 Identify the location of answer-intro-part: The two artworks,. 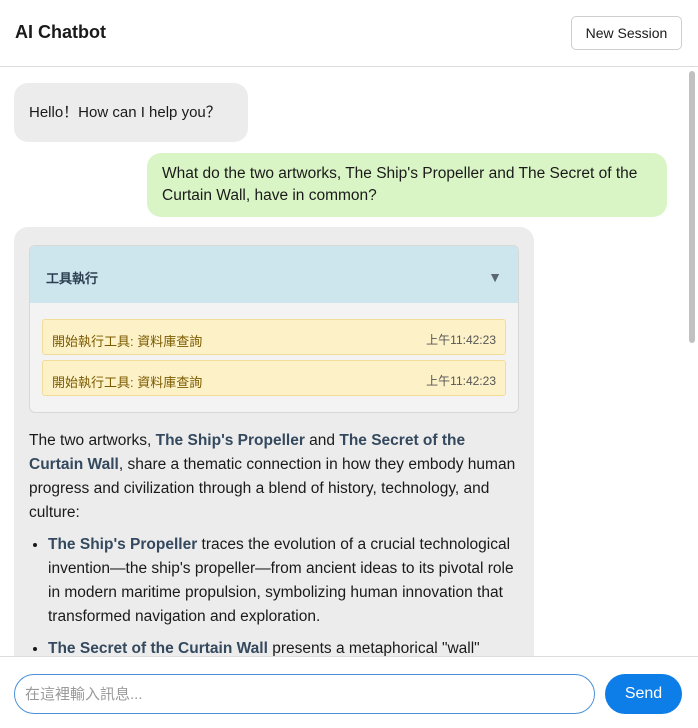
(92, 440).